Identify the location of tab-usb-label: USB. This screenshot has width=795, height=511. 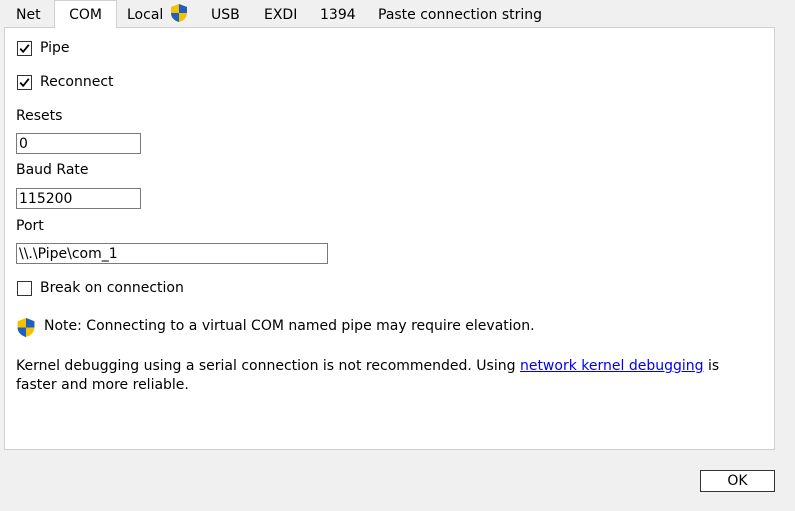
(225, 15).